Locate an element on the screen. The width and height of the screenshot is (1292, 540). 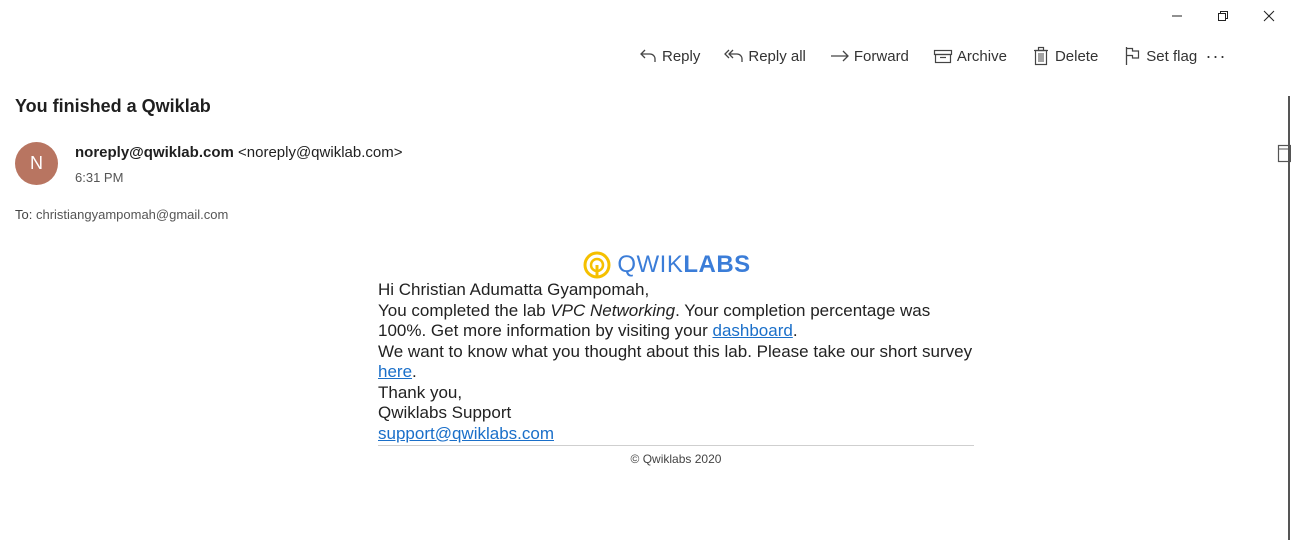
to-label: To: is located at coordinates (24, 214).